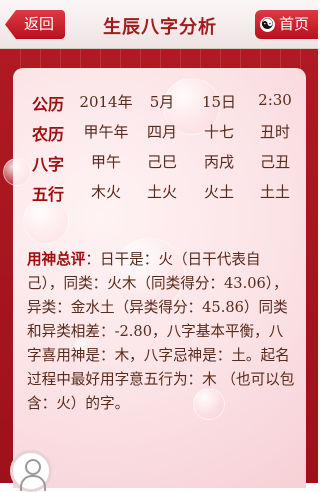 The width and height of the screenshot is (320, 492). What do you see at coordinates (218, 192) in the screenshot?
I see `bazi-cell: 火土` at bounding box center [218, 192].